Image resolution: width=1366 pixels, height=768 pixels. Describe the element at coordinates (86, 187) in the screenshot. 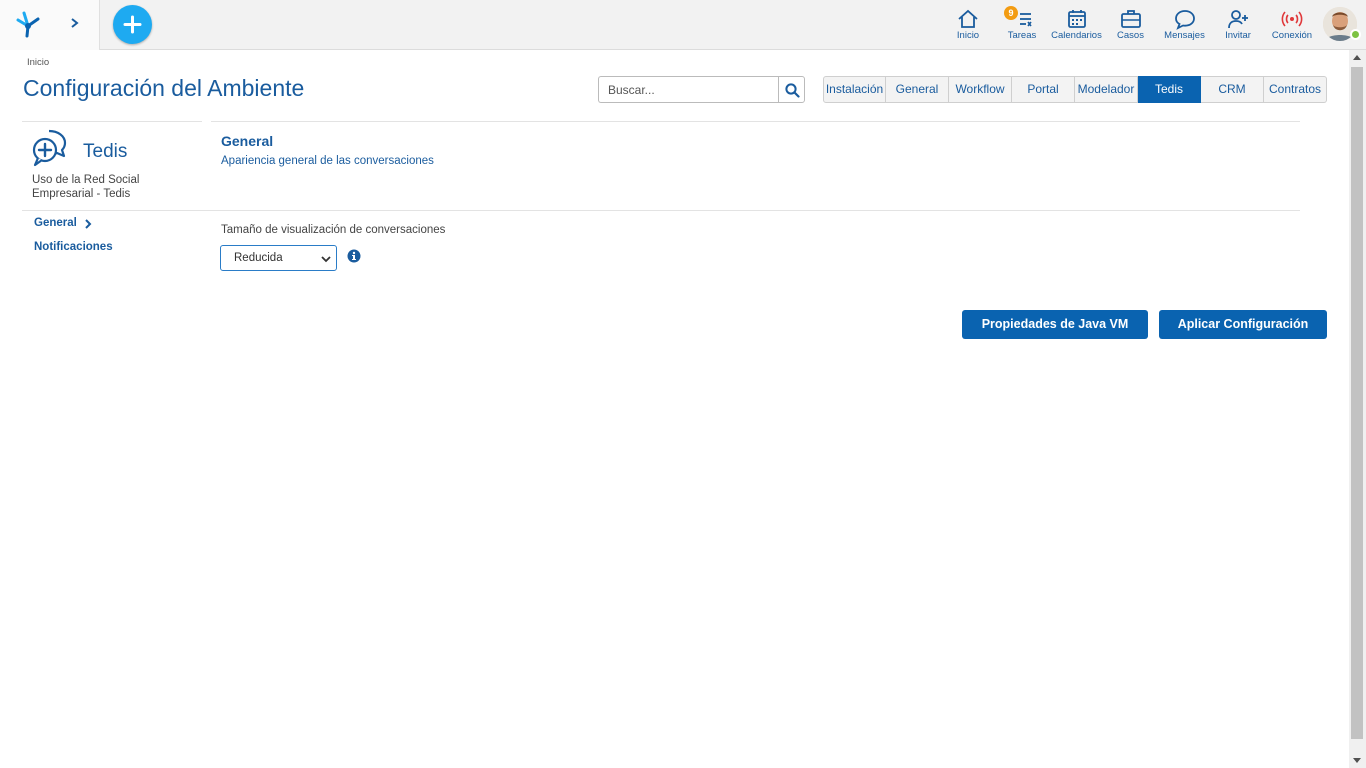

I see `sidebar-description: Uso de la Red Social Empresarial - Tedis` at that location.